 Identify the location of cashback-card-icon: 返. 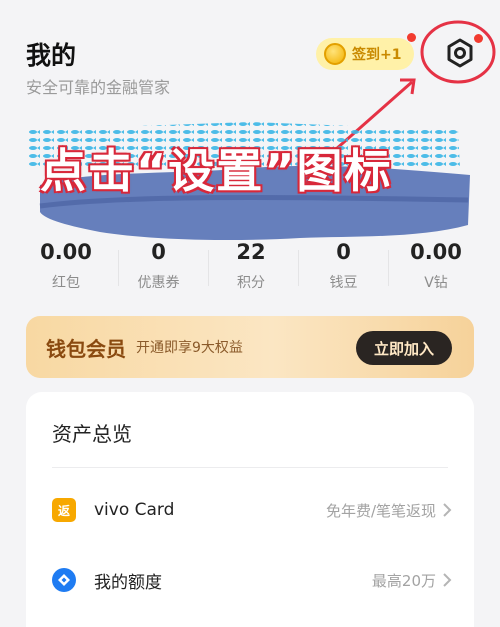
(64, 510).